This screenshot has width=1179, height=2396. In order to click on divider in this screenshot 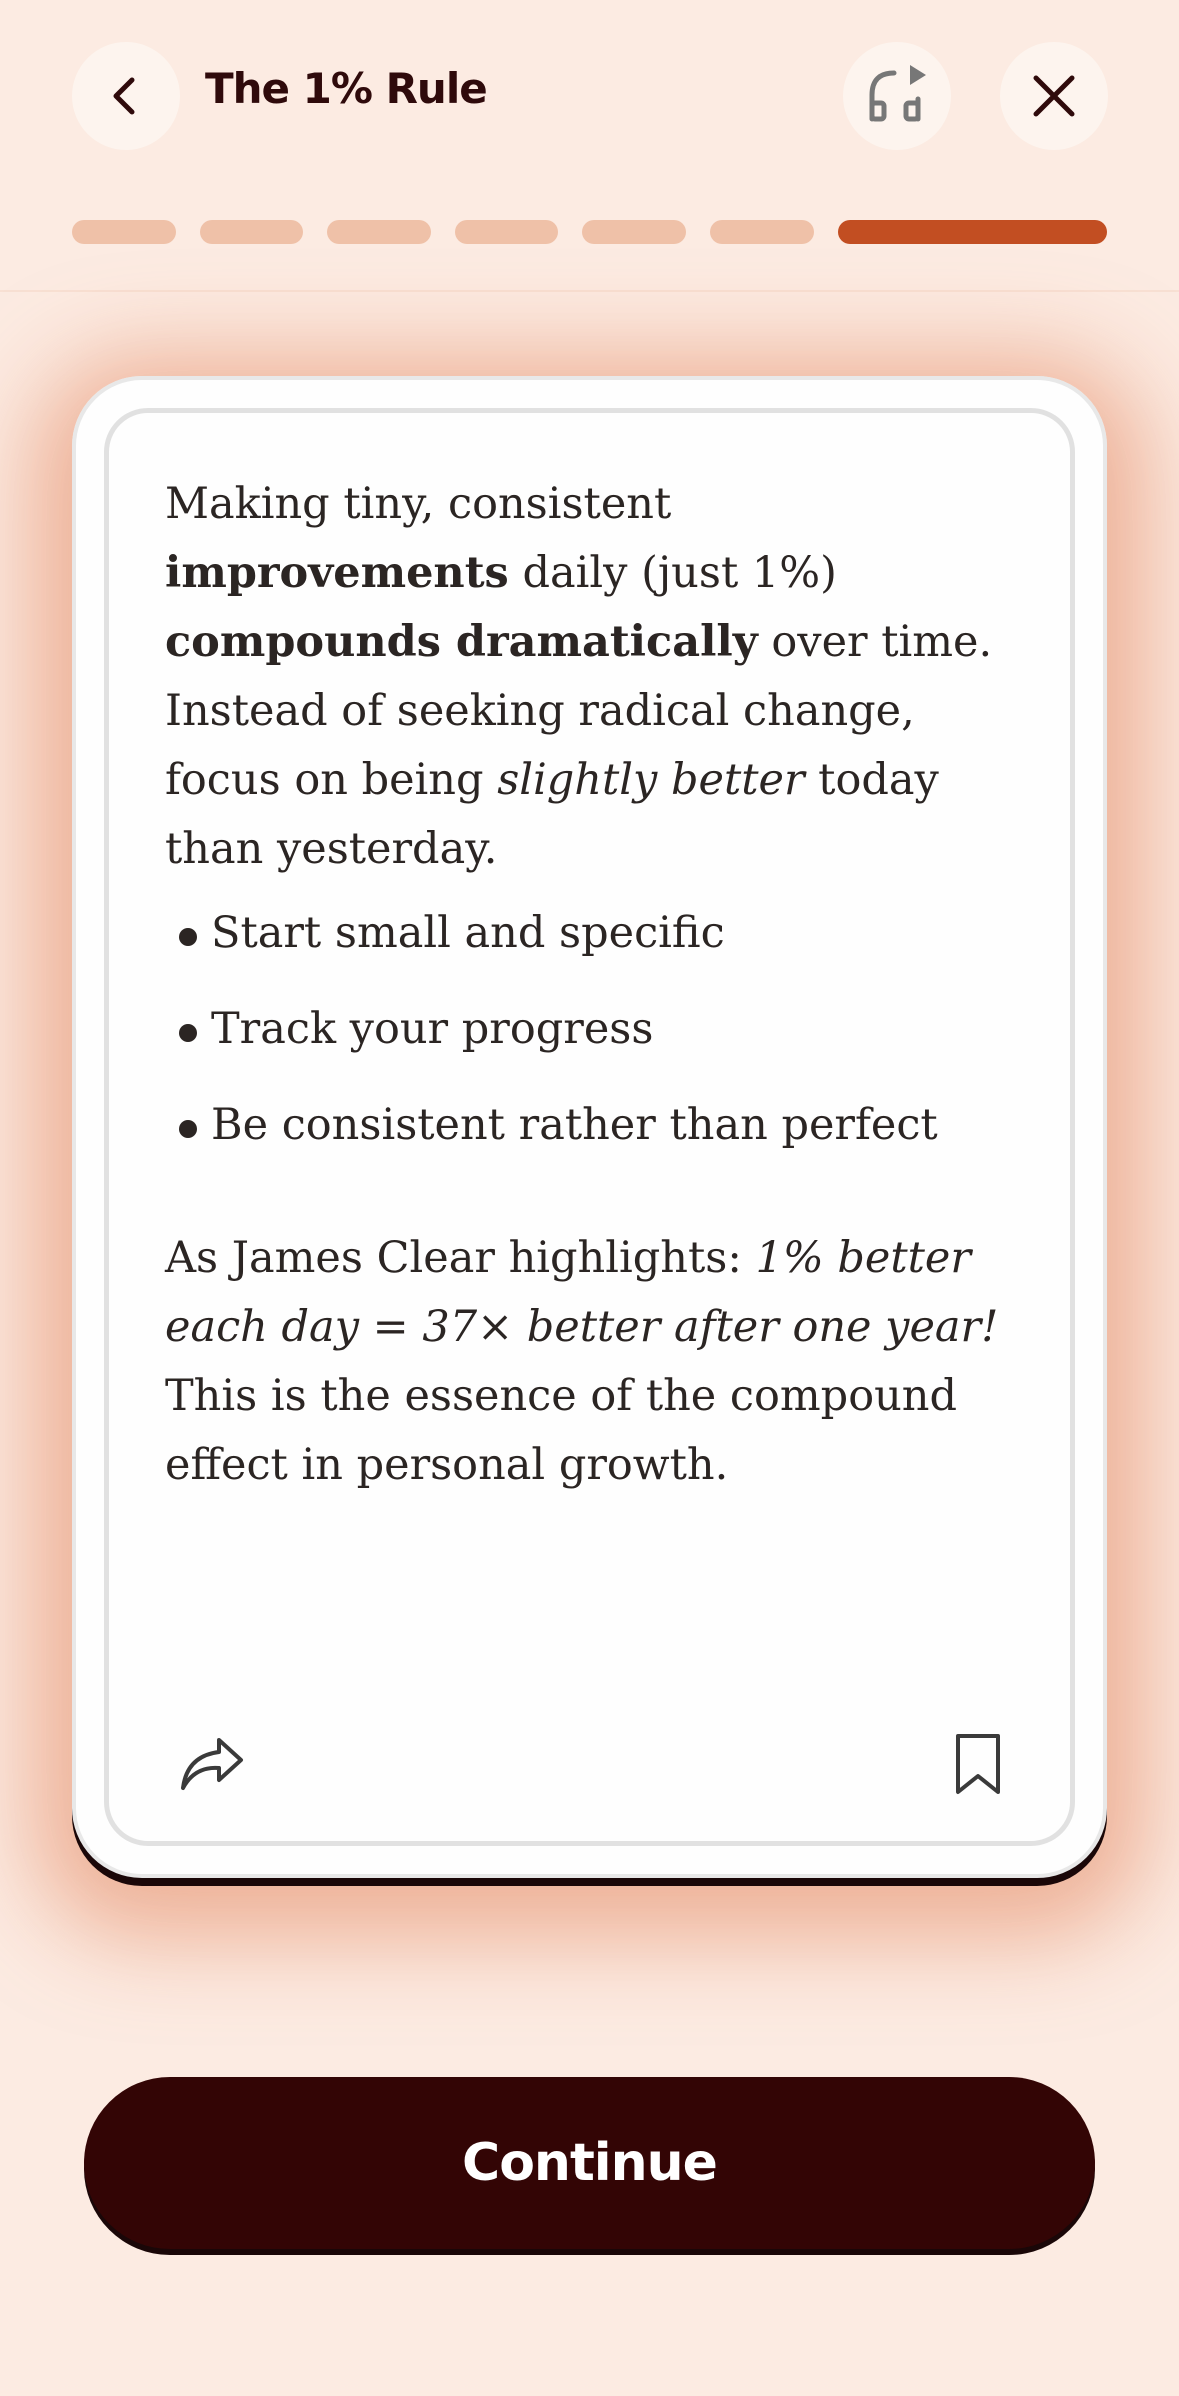, I will do `click(589, 291)`.